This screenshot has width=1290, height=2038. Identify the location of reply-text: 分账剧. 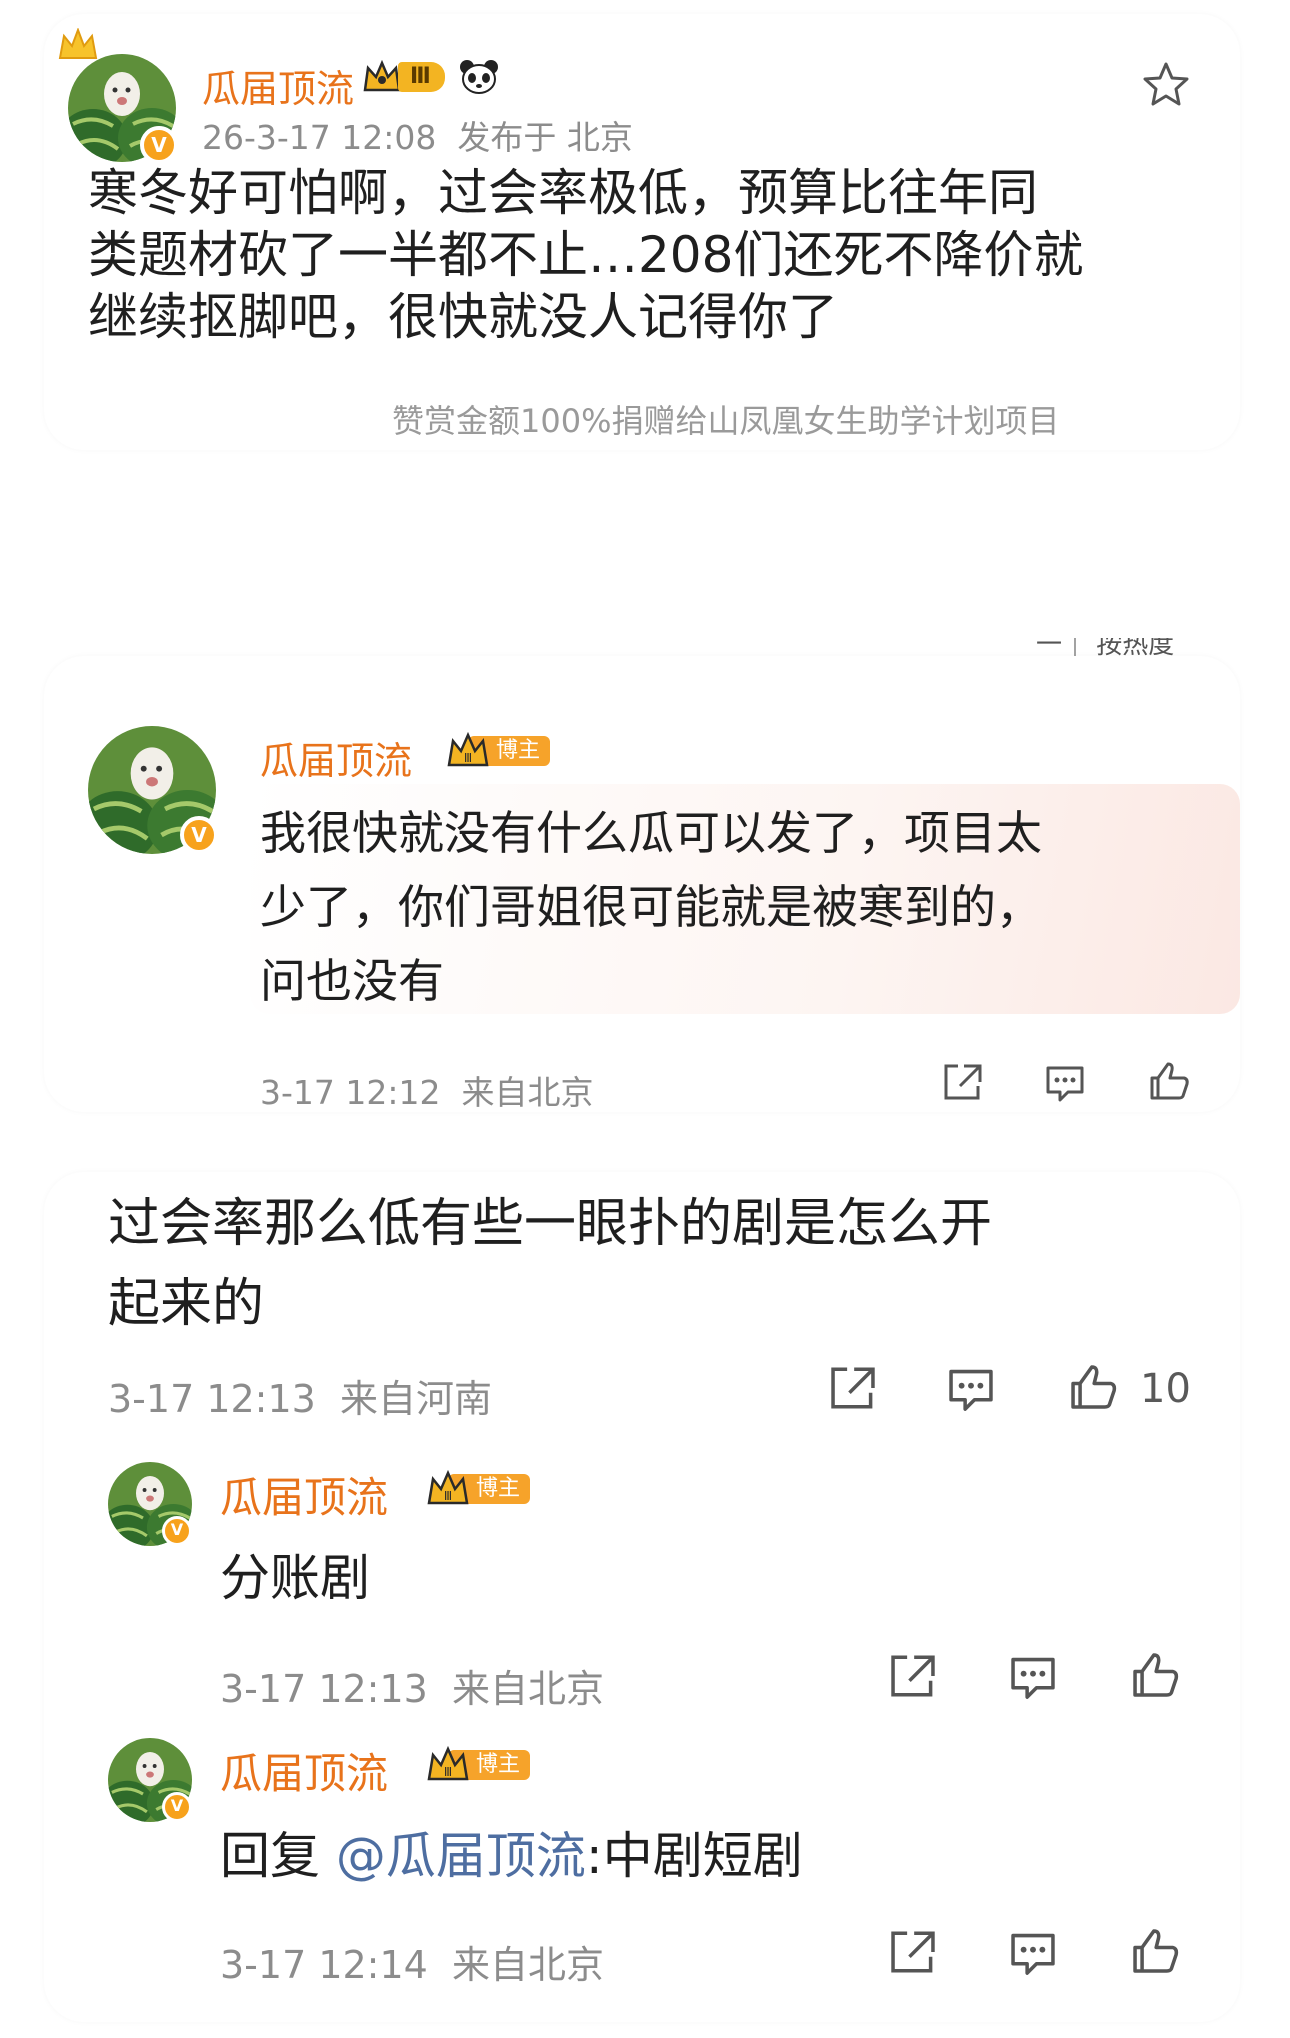
(295, 1578).